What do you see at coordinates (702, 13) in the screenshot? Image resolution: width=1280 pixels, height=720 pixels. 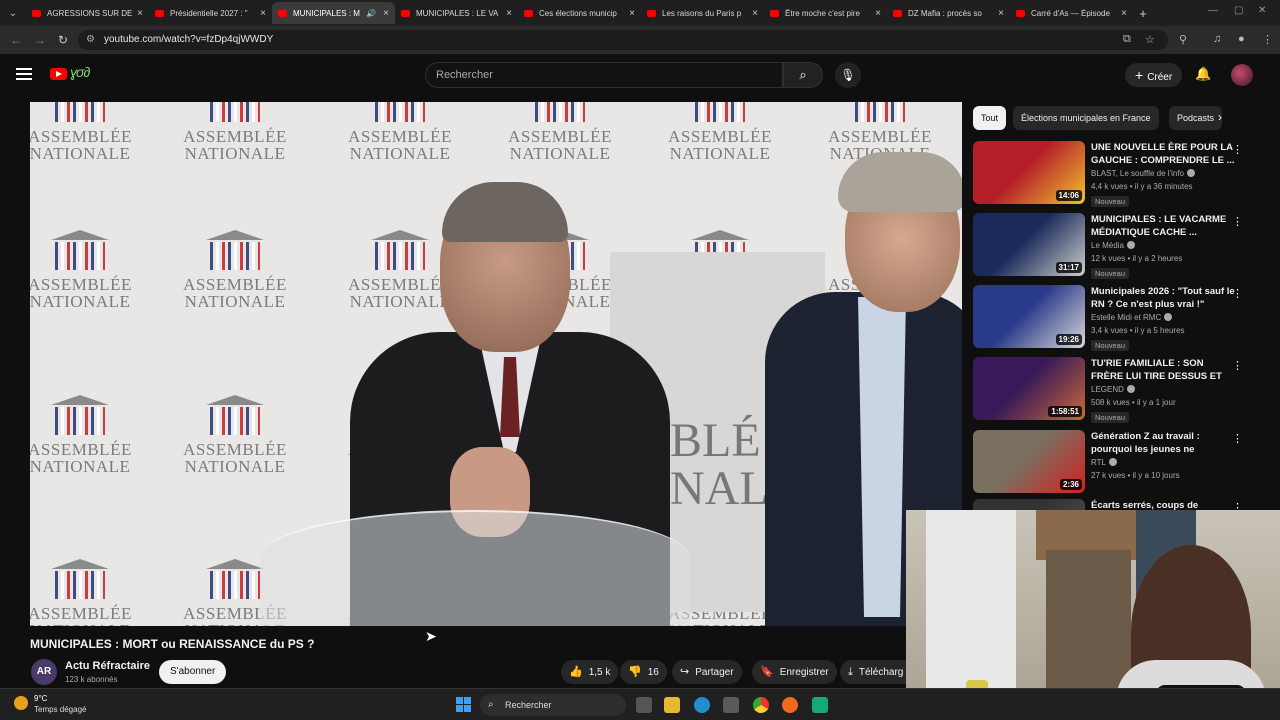 I see `browser-tab: Les raisons du Paris p ×` at bounding box center [702, 13].